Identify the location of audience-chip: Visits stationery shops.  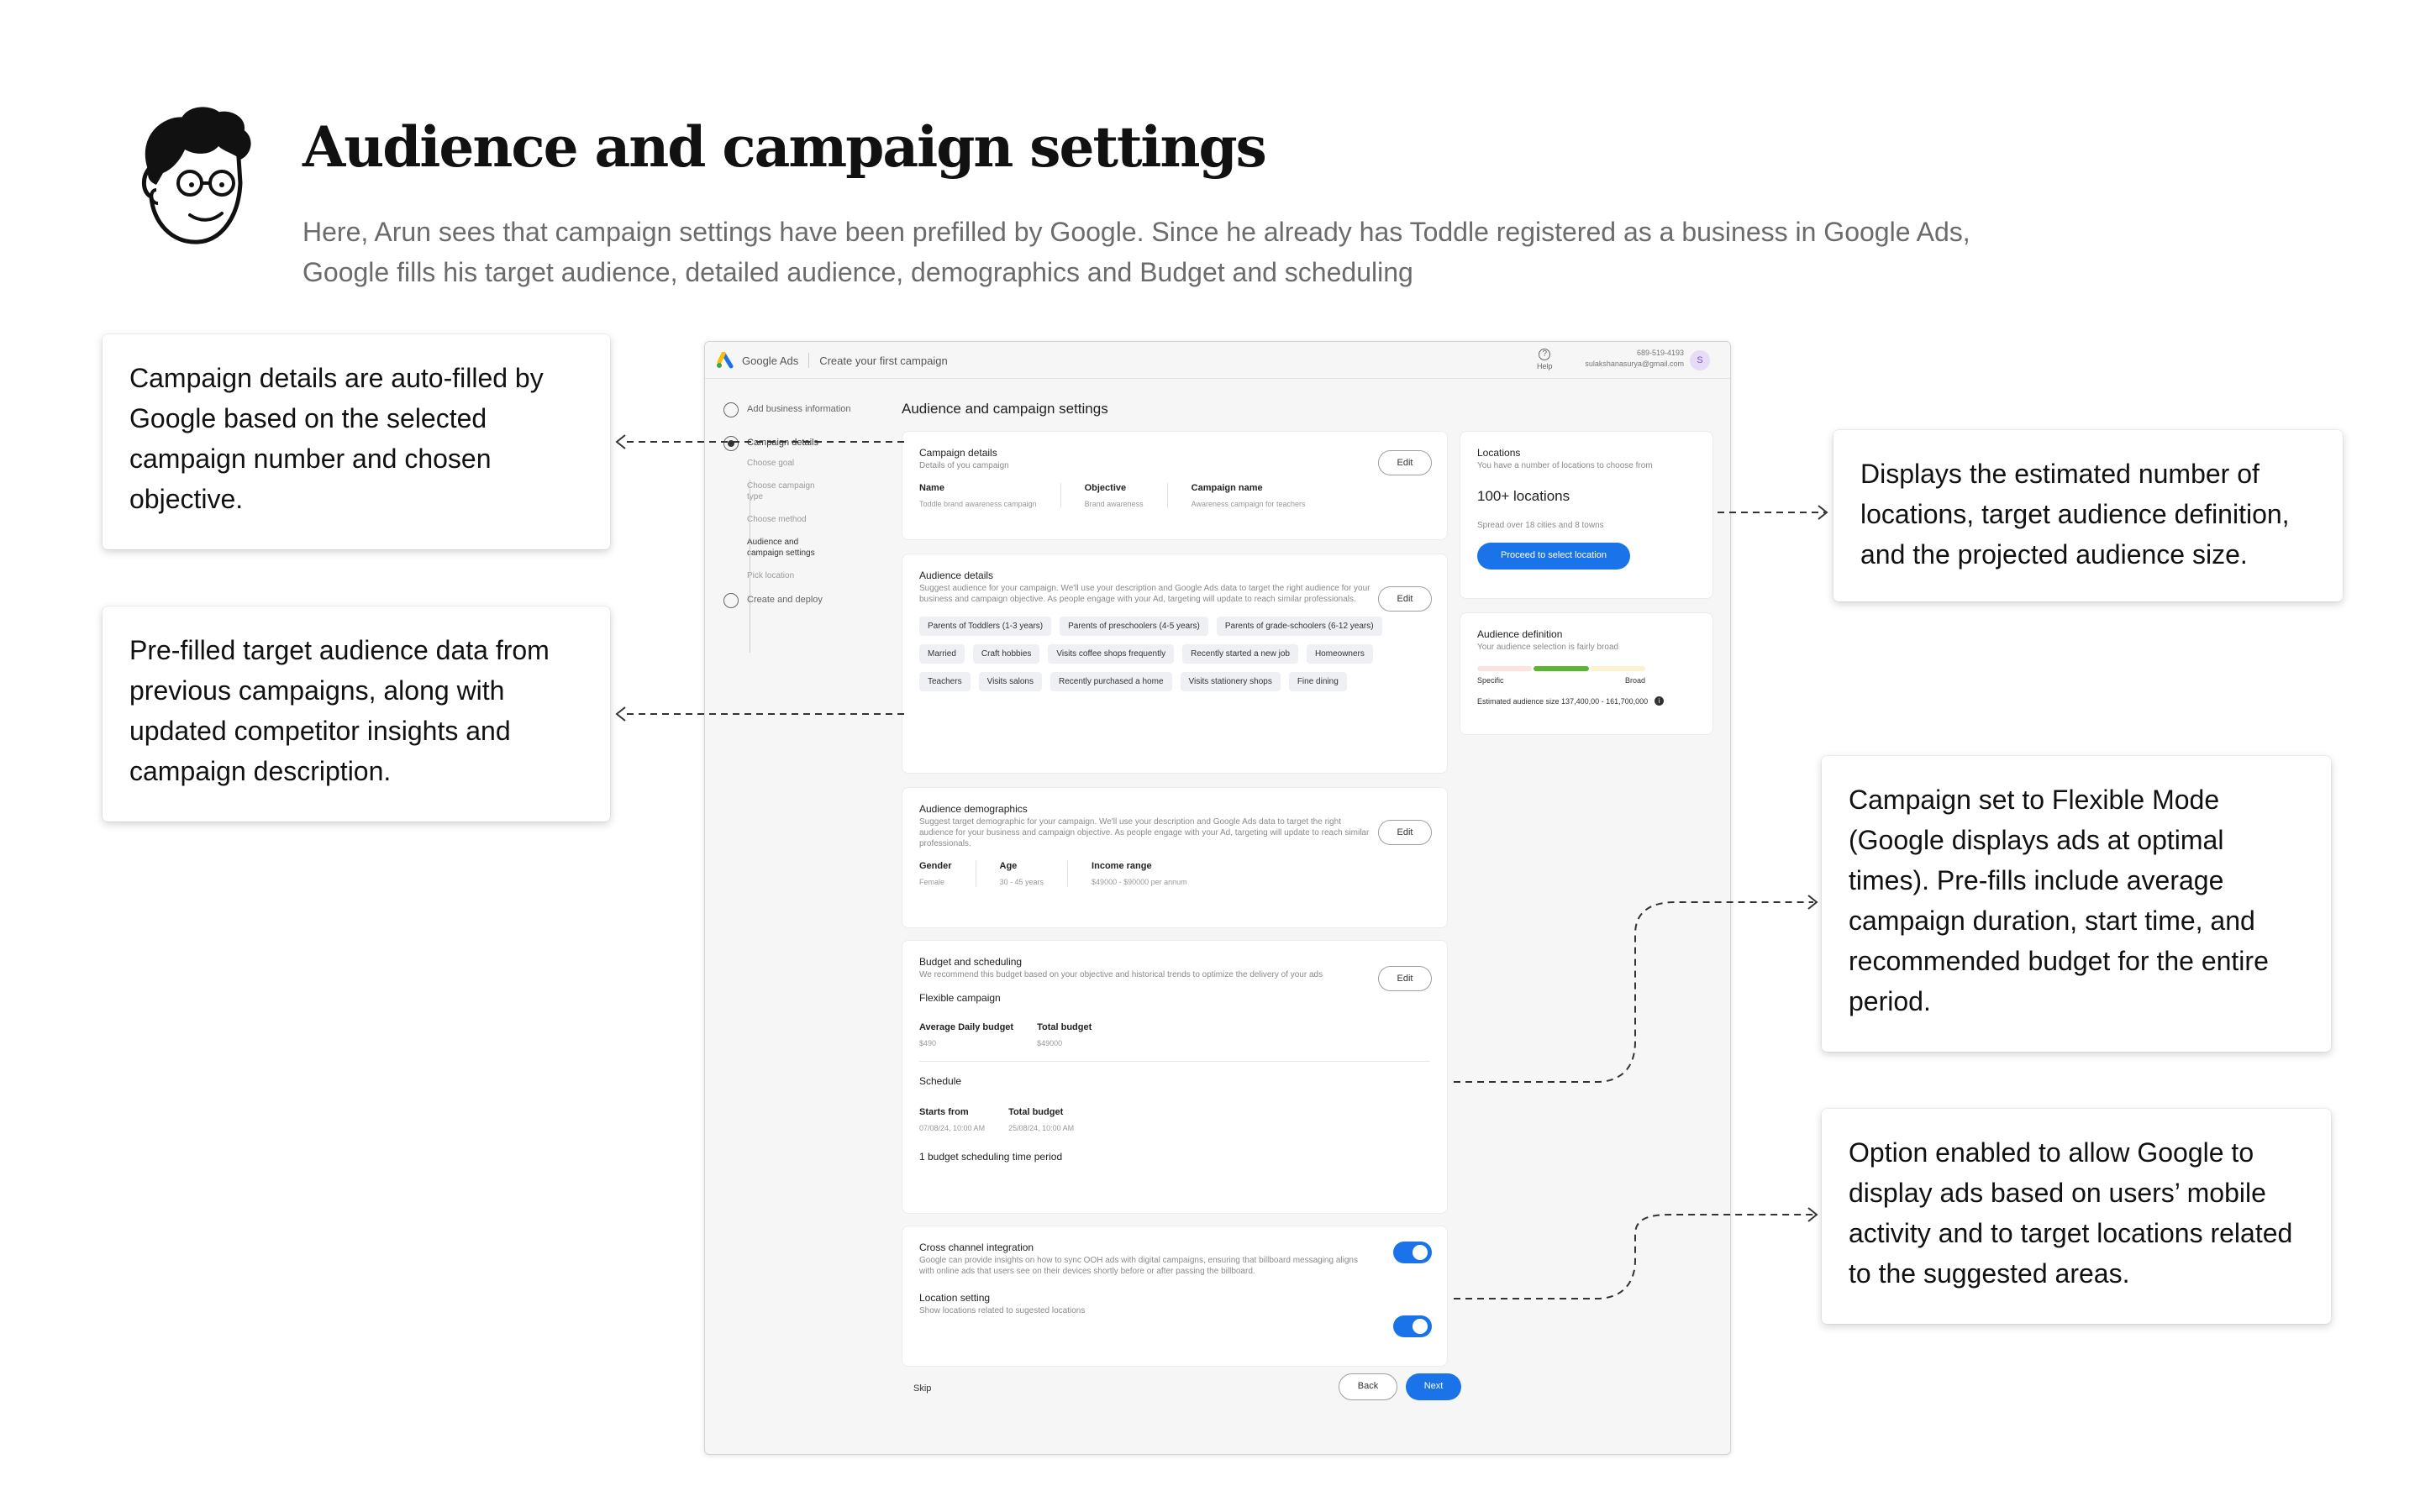
(1230, 681).